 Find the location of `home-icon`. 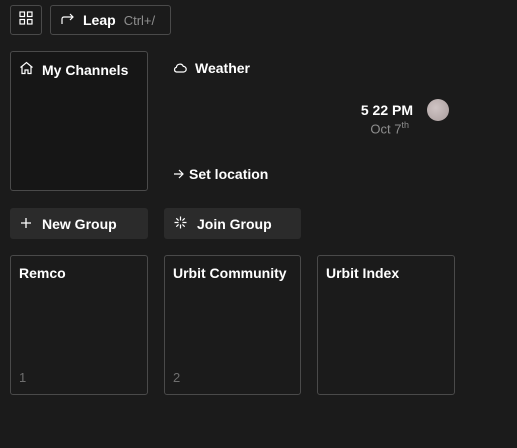

home-icon is located at coordinates (30, 69).